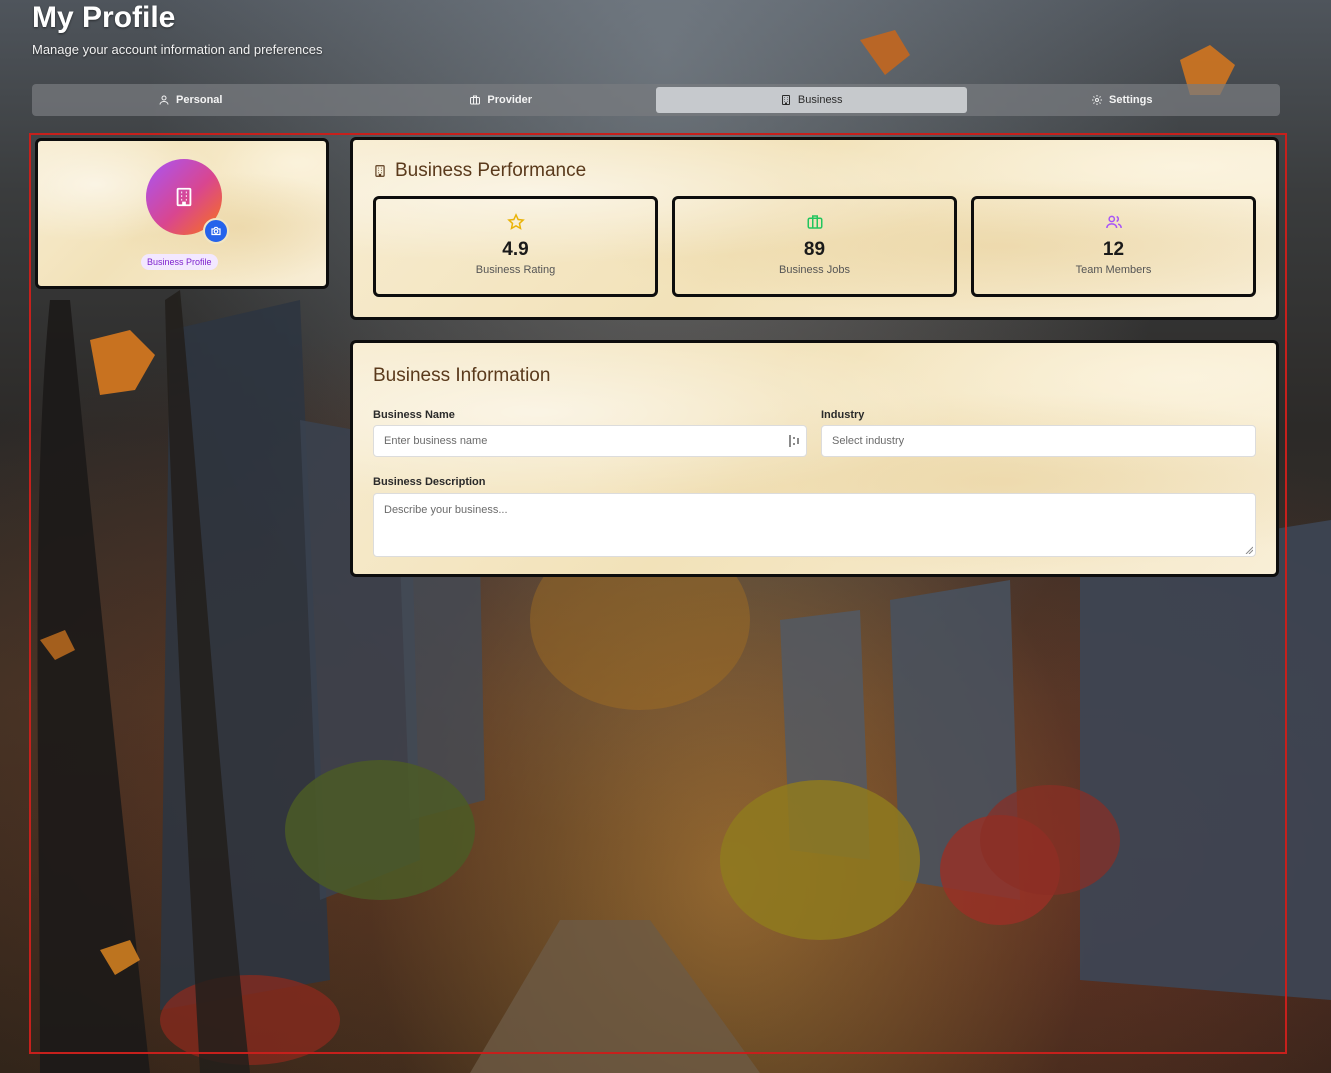 This screenshot has width=1331, height=1073. Describe the element at coordinates (104, 17) in the screenshot. I see `page-title: My Profile` at that location.